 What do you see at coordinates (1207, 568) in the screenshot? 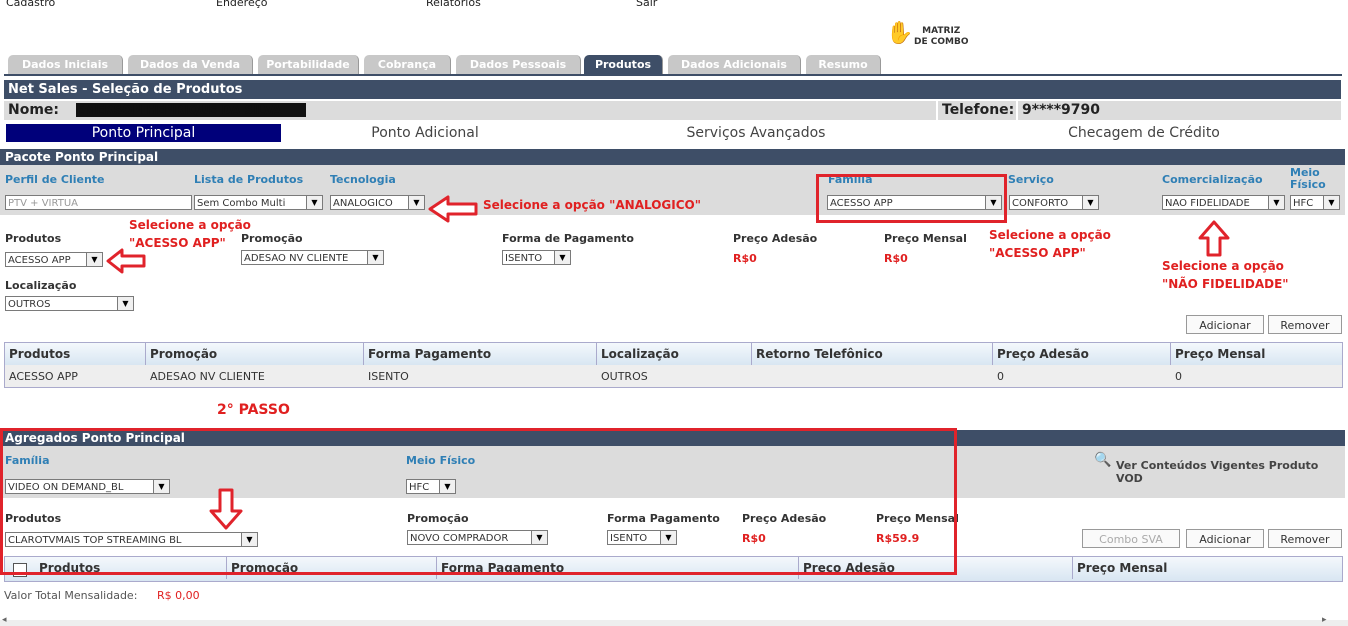
I see `agr-col-mensal: Preço Mensal` at bounding box center [1207, 568].